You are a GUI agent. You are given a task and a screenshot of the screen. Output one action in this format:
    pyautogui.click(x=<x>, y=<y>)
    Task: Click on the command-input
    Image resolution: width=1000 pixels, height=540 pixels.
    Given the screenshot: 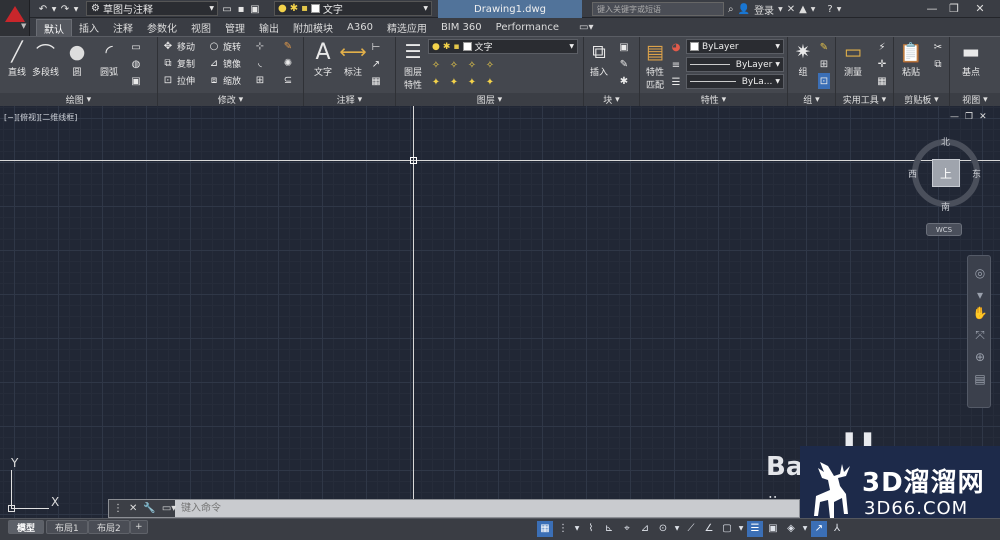 What is the action you would take?
    pyautogui.click(x=325, y=508)
    